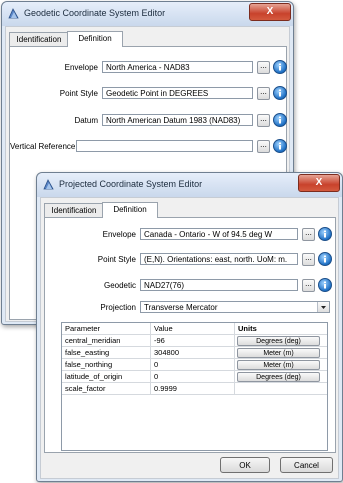  What do you see at coordinates (106, 352) in the screenshot?
I see `parameter-cell: false_easting` at bounding box center [106, 352].